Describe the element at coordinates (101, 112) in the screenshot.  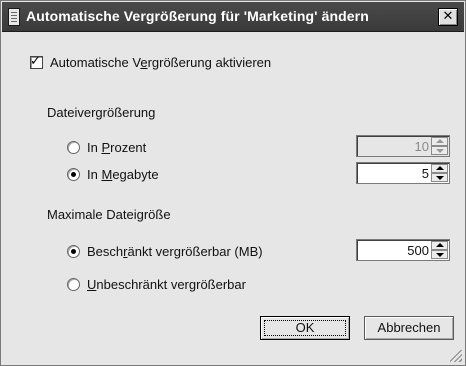
I see `file-growth-heading: Dateivergrößerung` at that location.